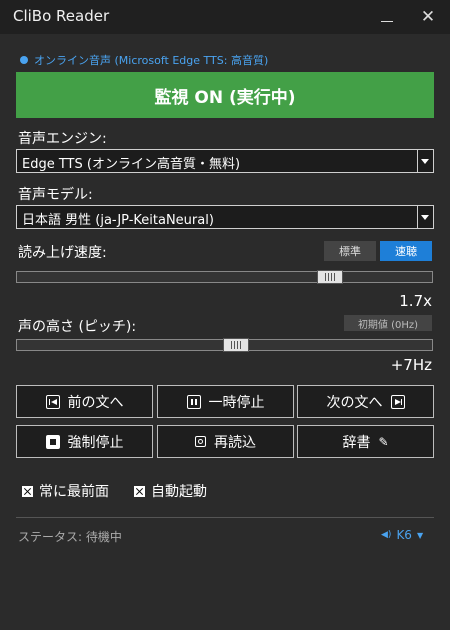 This screenshot has width=450, height=630. I want to click on skip-forward-icon, so click(397, 401).